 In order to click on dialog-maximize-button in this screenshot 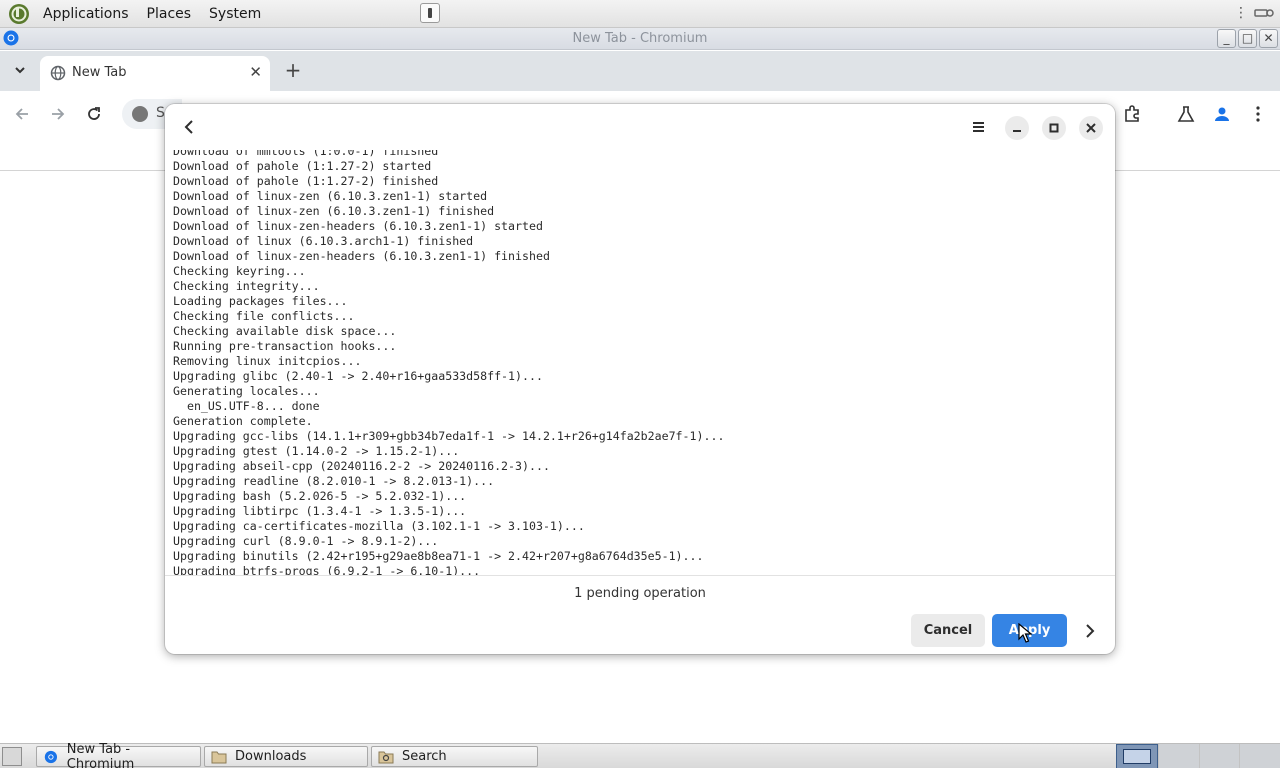, I will do `click(1054, 128)`.